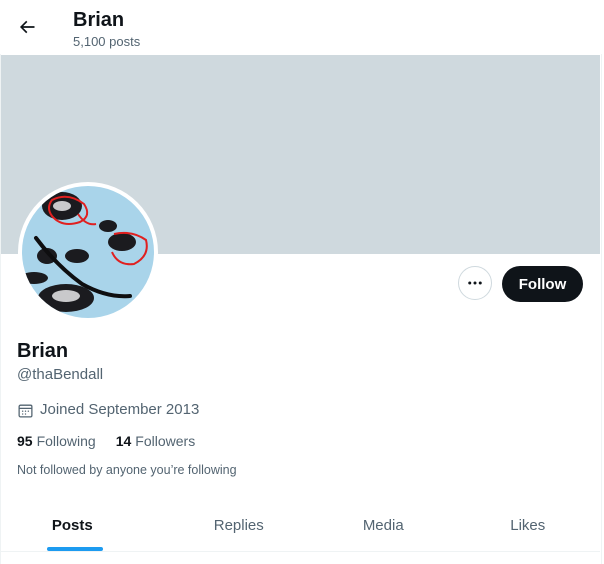 The width and height of the screenshot is (604, 564). What do you see at coordinates (165, 441) in the screenshot?
I see `followers-label: Followers` at bounding box center [165, 441].